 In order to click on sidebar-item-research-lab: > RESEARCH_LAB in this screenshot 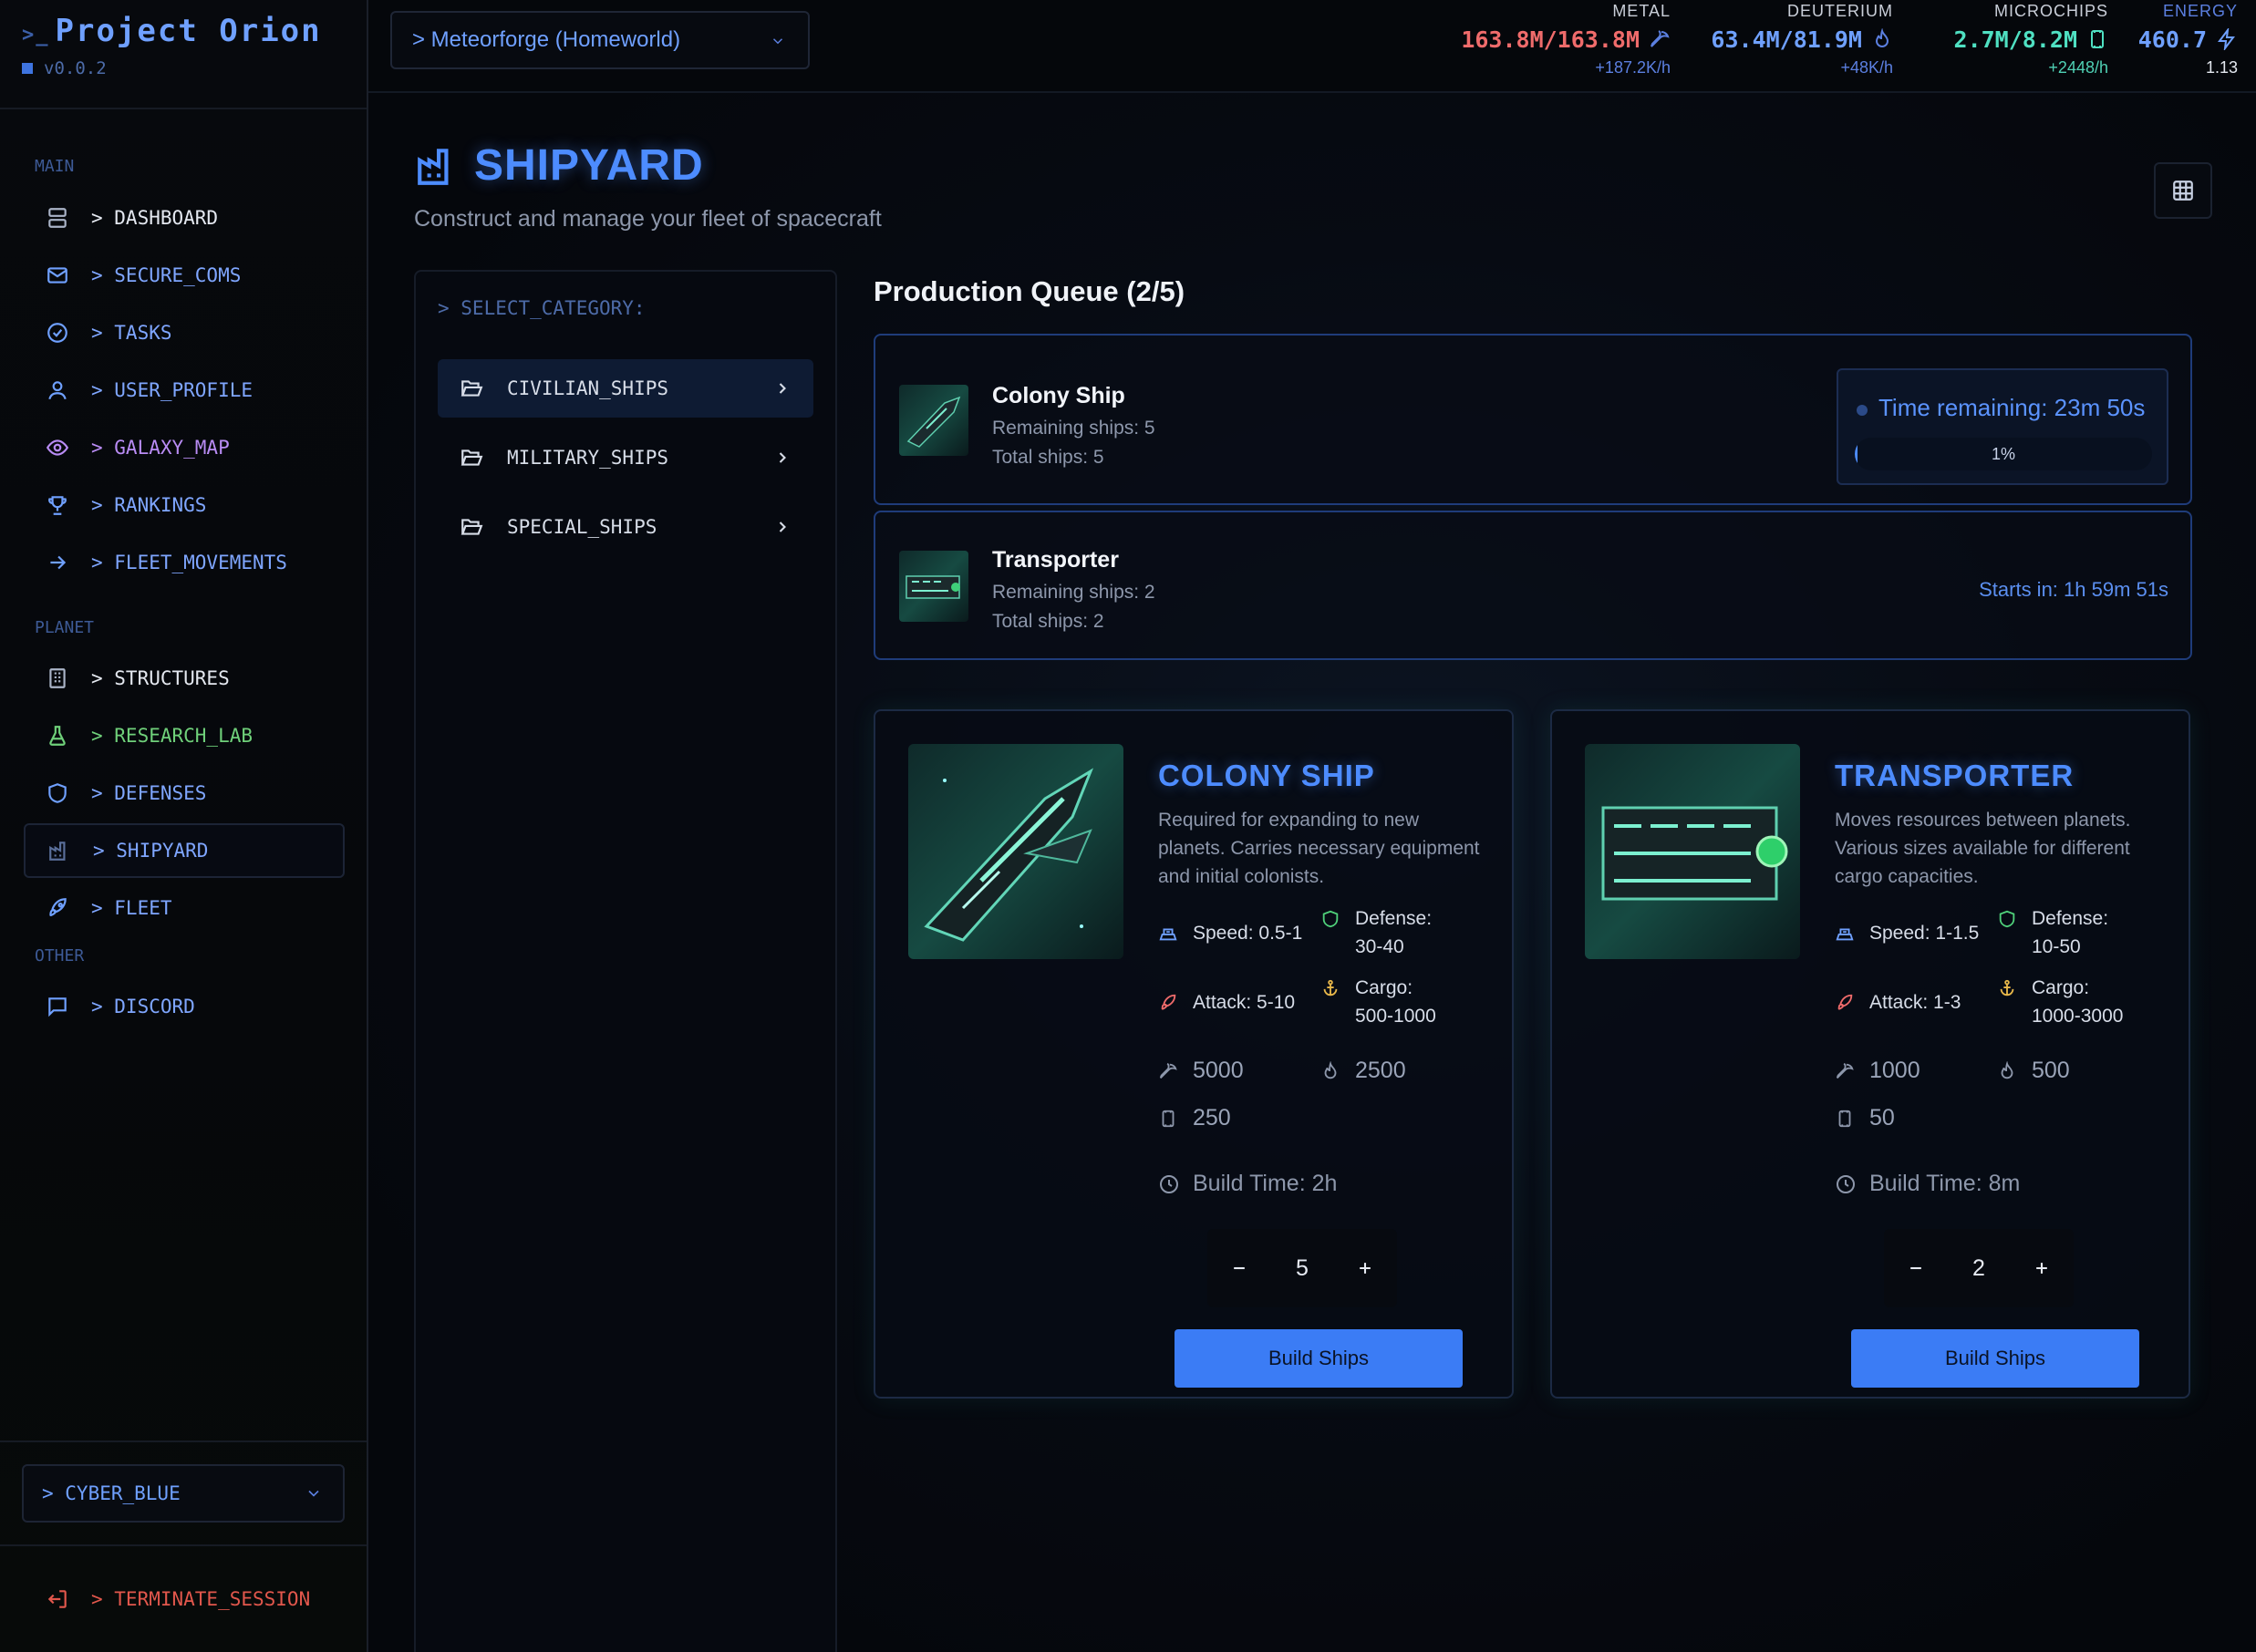, I will do `click(184, 735)`.